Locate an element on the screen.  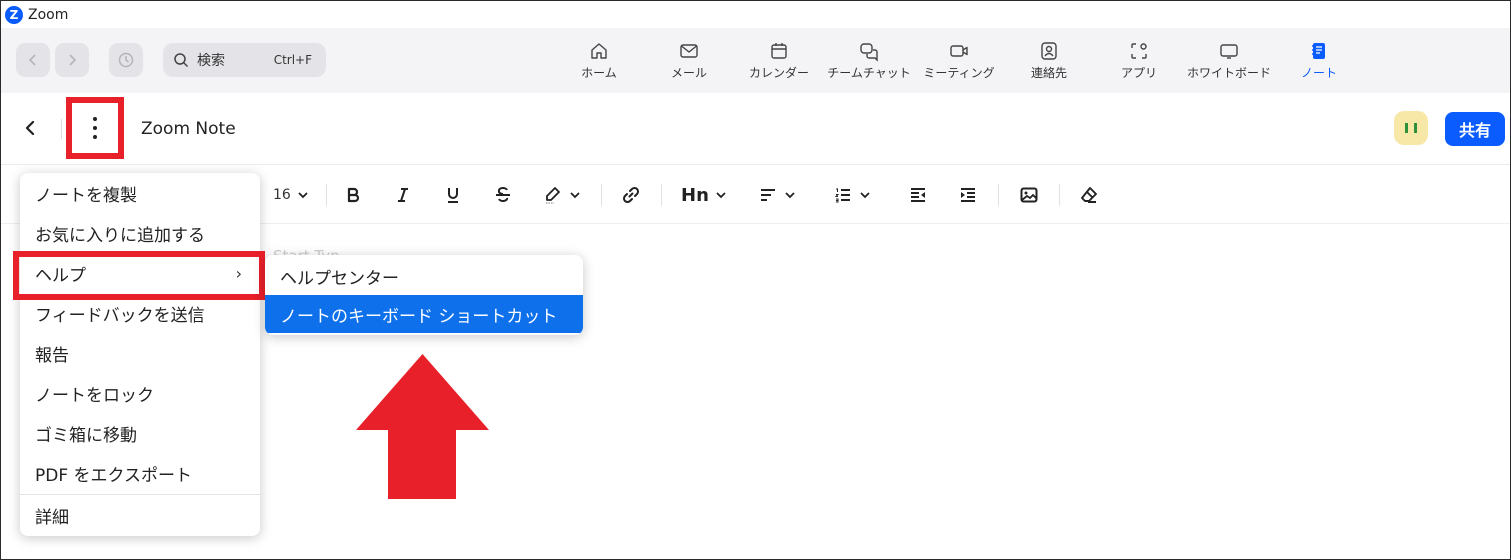
menu-item-export-pdf: PDF をエクスポート is located at coordinates (140, 473).